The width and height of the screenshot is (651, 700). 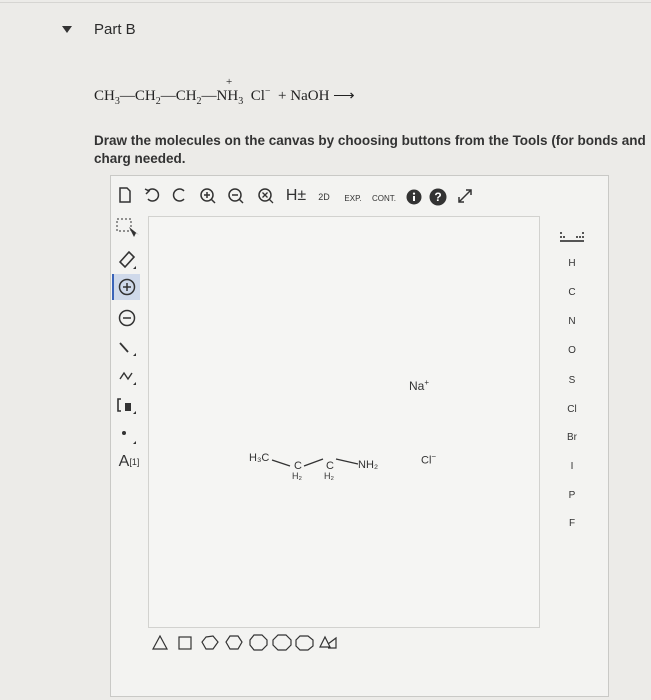 What do you see at coordinates (127, 376) in the screenshot?
I see `chain-tool-icon` at bounding box center [127, 376].